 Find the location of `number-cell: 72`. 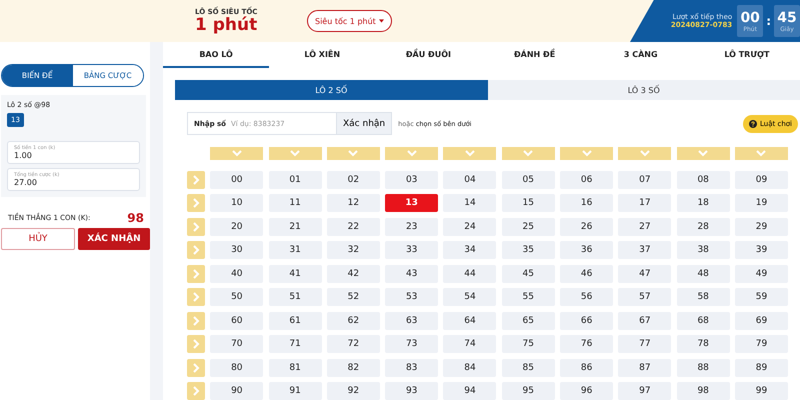

number-cell: 72 is located at coordinates (353, 344).